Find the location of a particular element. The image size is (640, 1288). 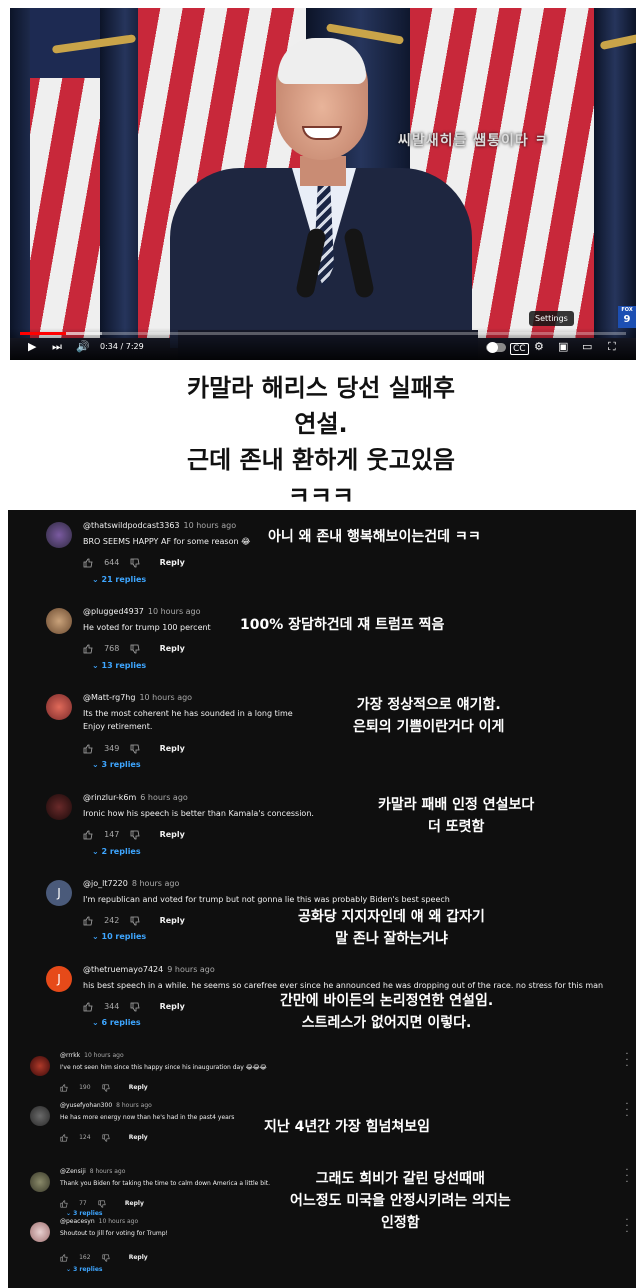

view-replies-button: ⌄ 13 replies is located at coordinates (119, 665).